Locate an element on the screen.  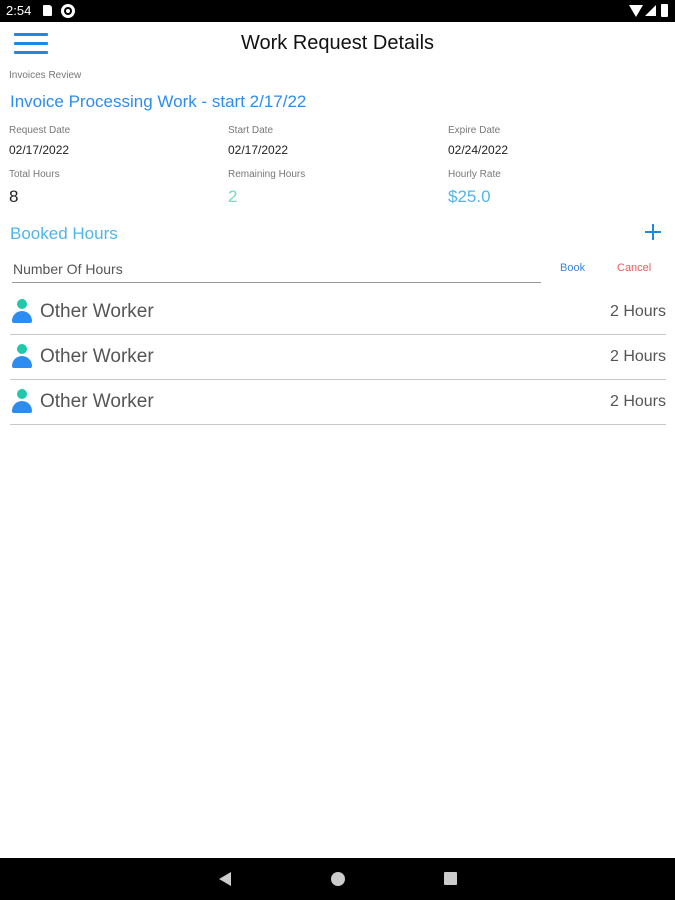
booked-hours-title: Booked Hours is located at coordinates (64, 233).